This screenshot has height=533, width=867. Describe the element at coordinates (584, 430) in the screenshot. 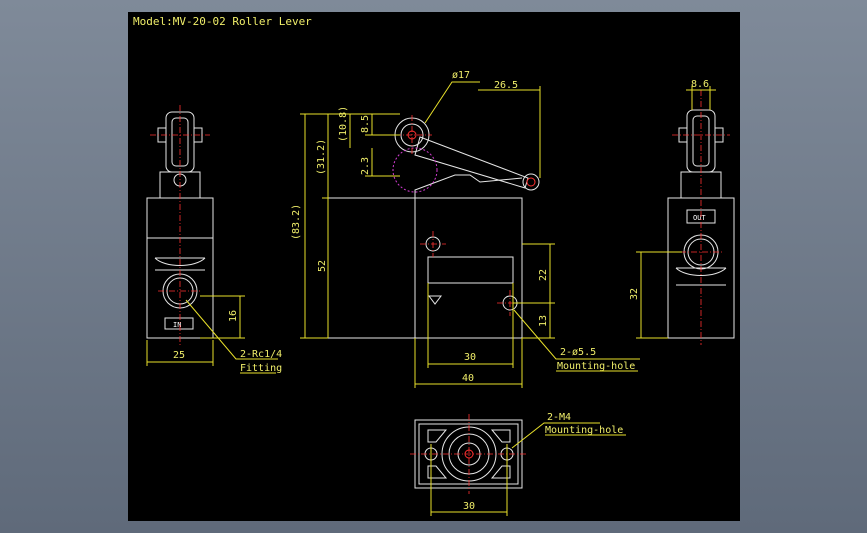

I see `m4-label-2: Mounting-hole` at that location.